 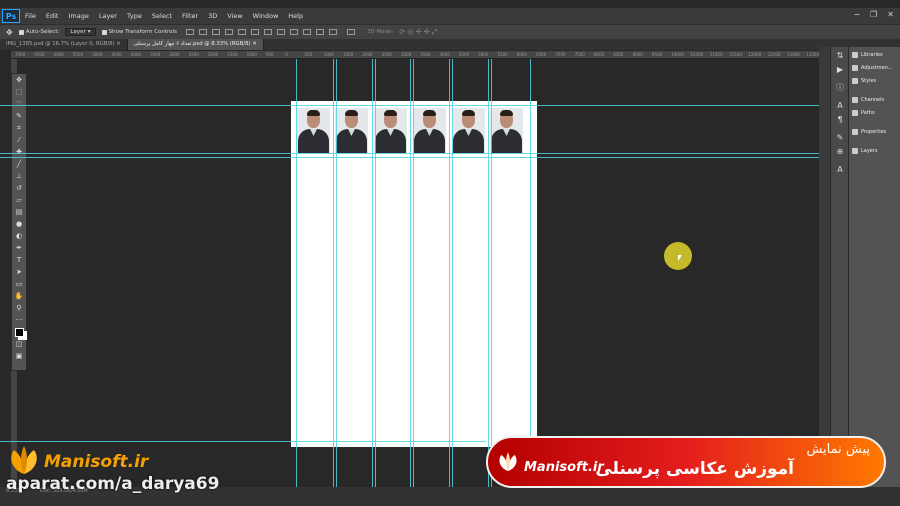 What do you see at coordinates (295, 16) in the screenshot?
I see `menu-help: Help` at bounding box center [295, 16].